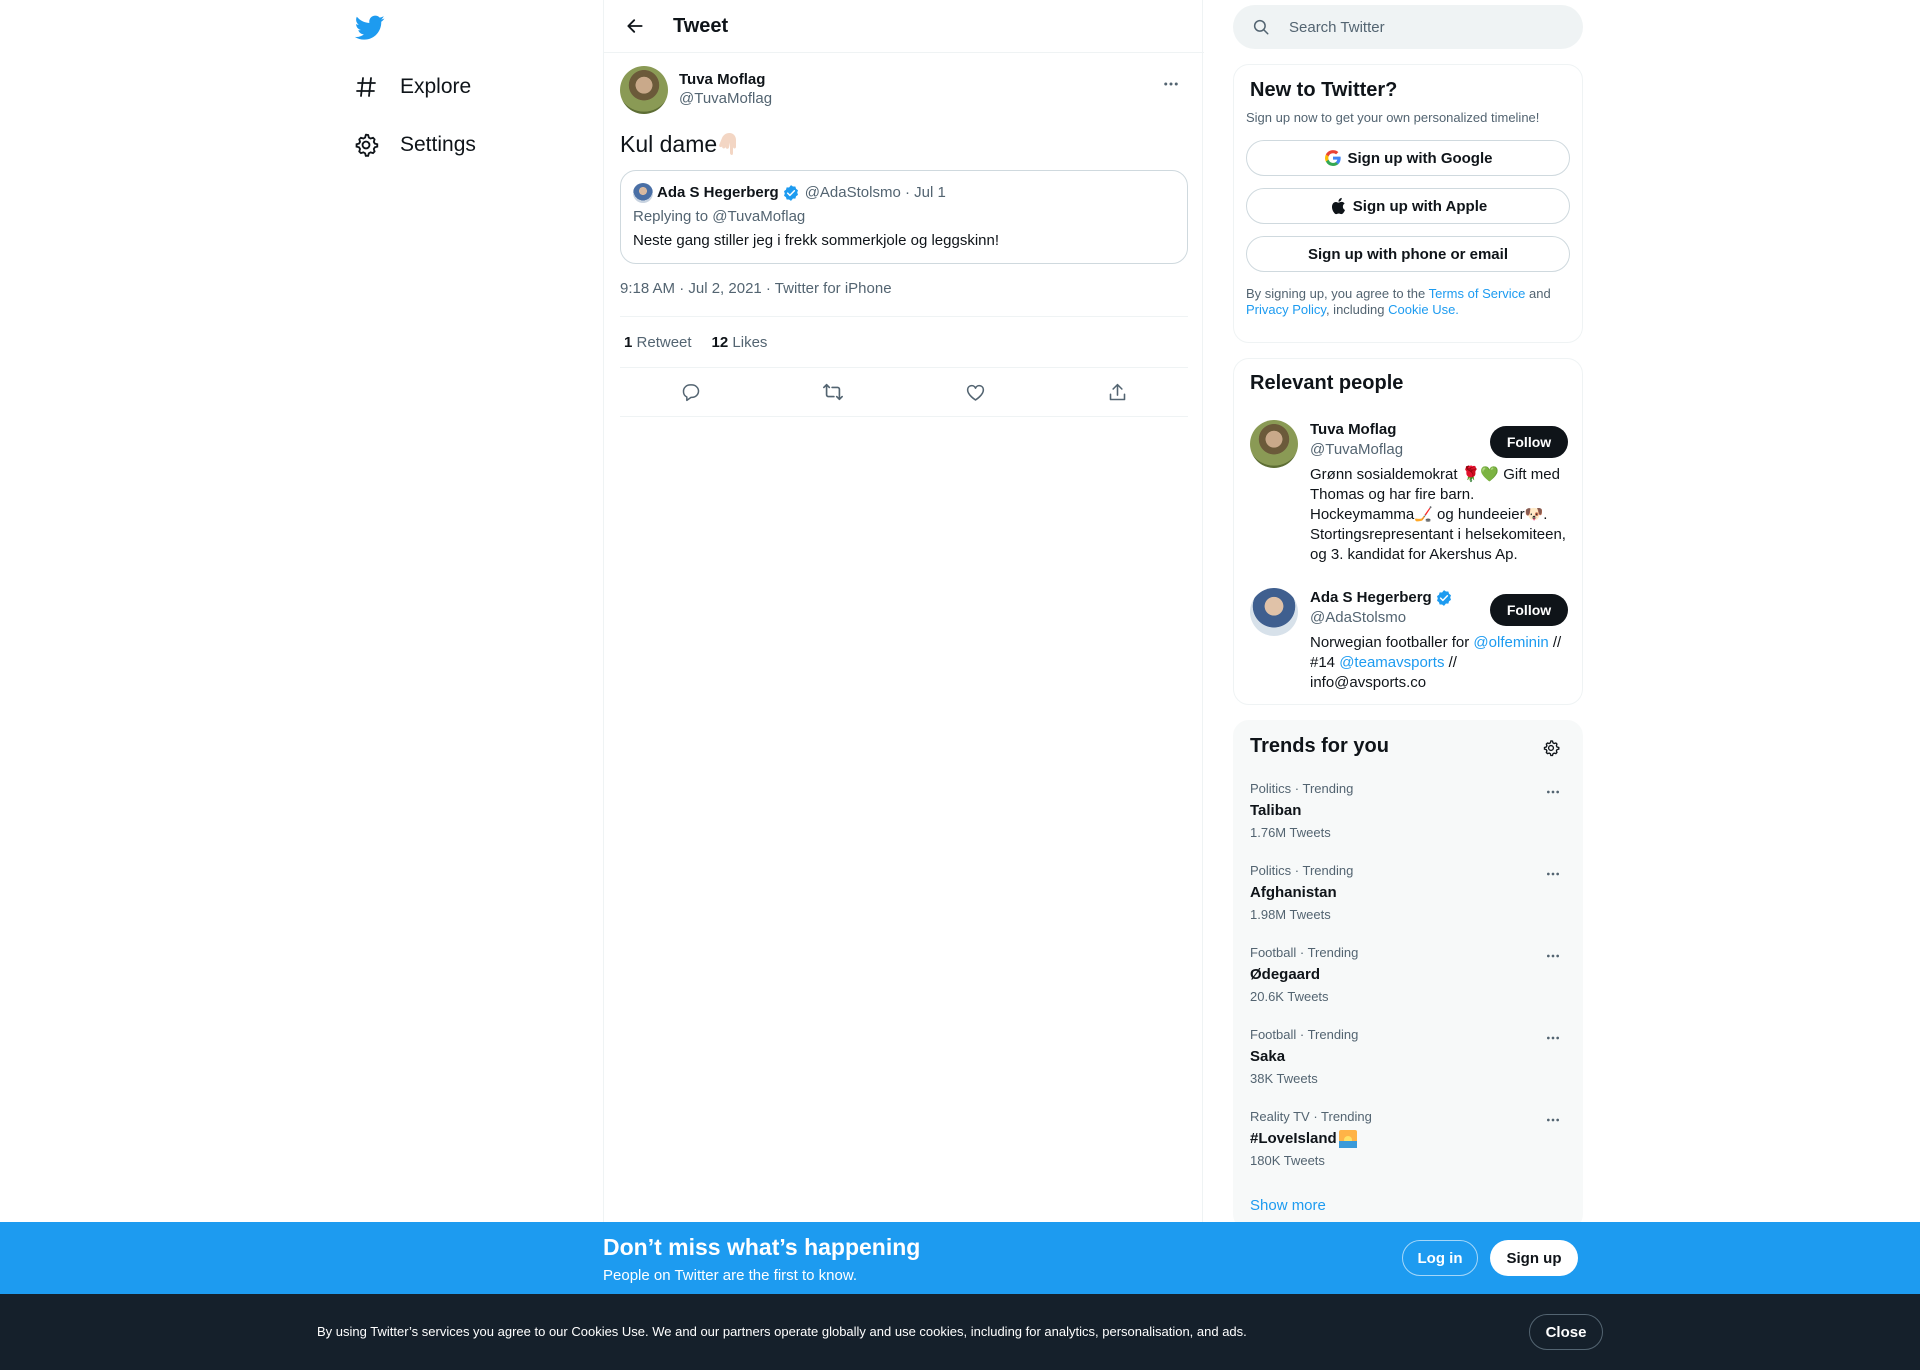 The height and width of the screenshot is (1370, 1920). Describe the element at coordinates (1440, 1258) in the screenshot. I see `login-button: Log in` at that location.